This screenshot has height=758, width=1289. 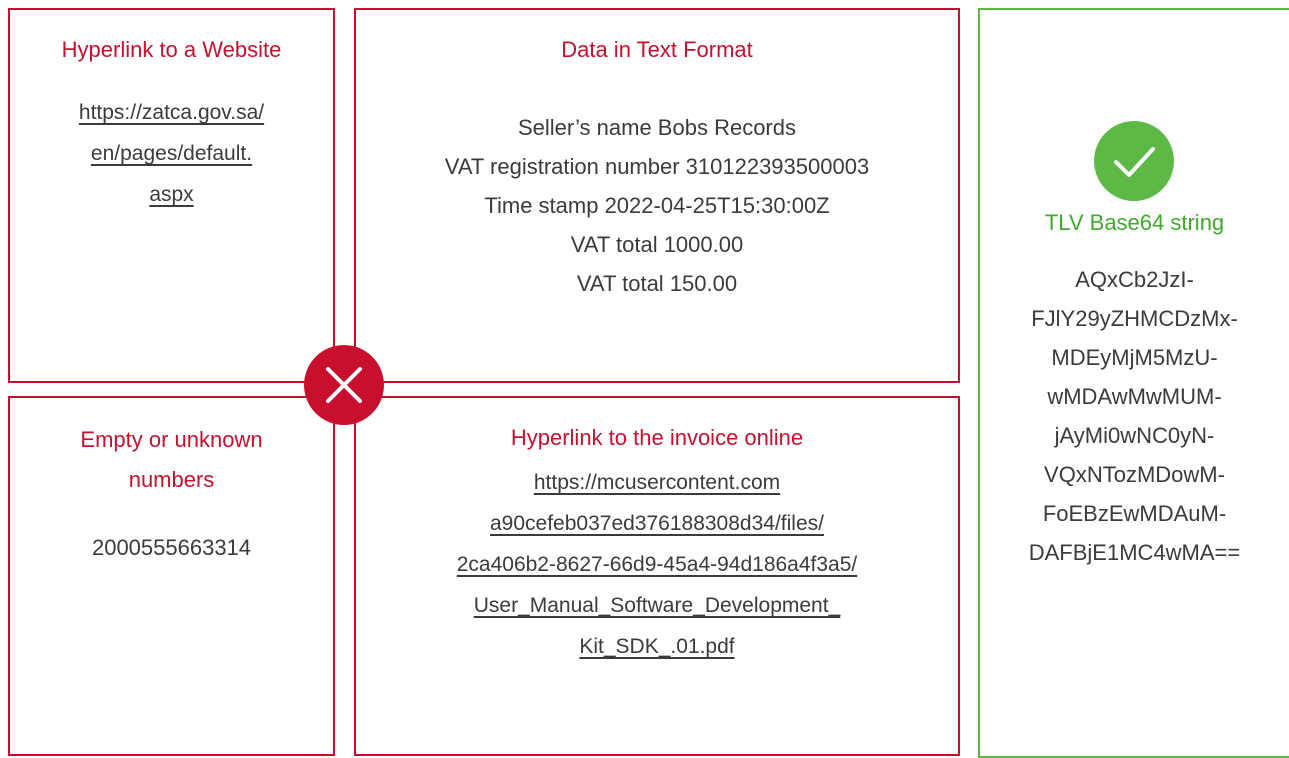 I want to click on invoice-link-line: Kit_SDK_.01.pdf, so click(x=657, y=646).